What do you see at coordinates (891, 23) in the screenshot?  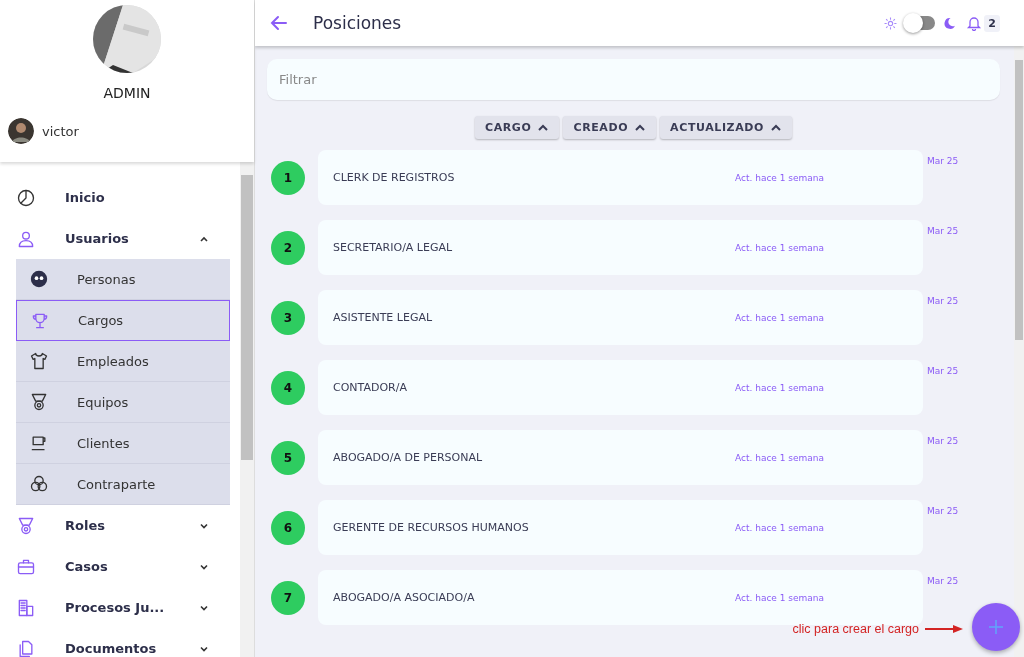 I see `sun-icon` at bounding box center [891, 23].